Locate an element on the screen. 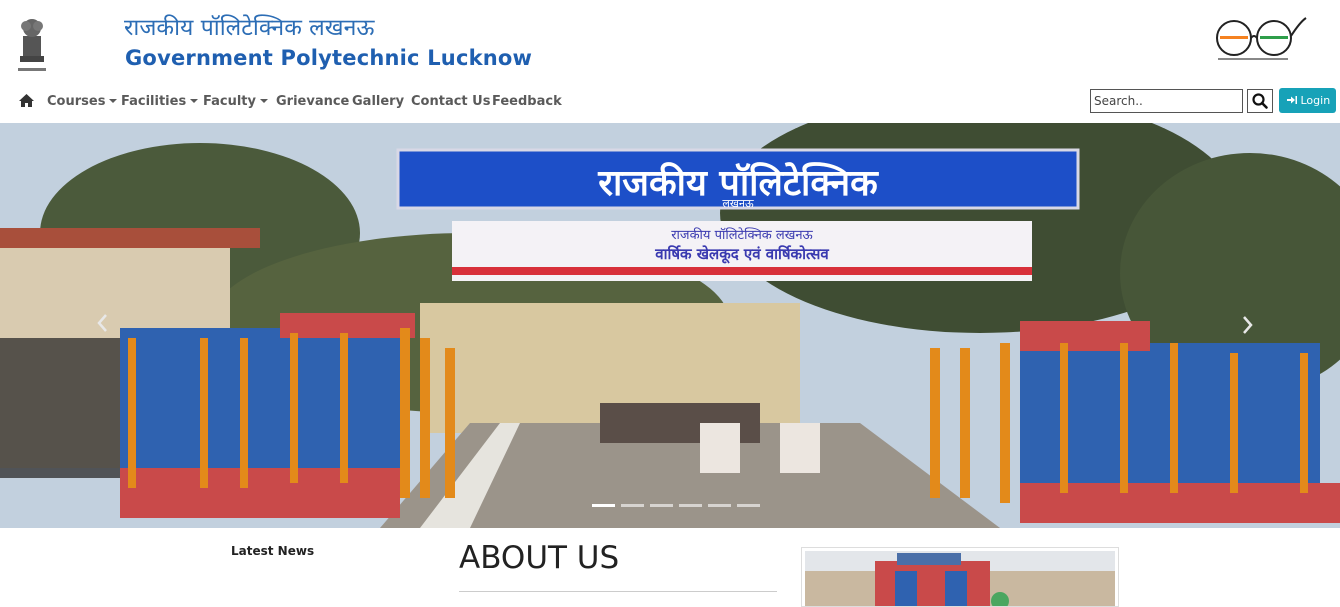 Image resolution: width=1340 pixels, height=607 pixels. search-button is located at coordinates (1260, 101).